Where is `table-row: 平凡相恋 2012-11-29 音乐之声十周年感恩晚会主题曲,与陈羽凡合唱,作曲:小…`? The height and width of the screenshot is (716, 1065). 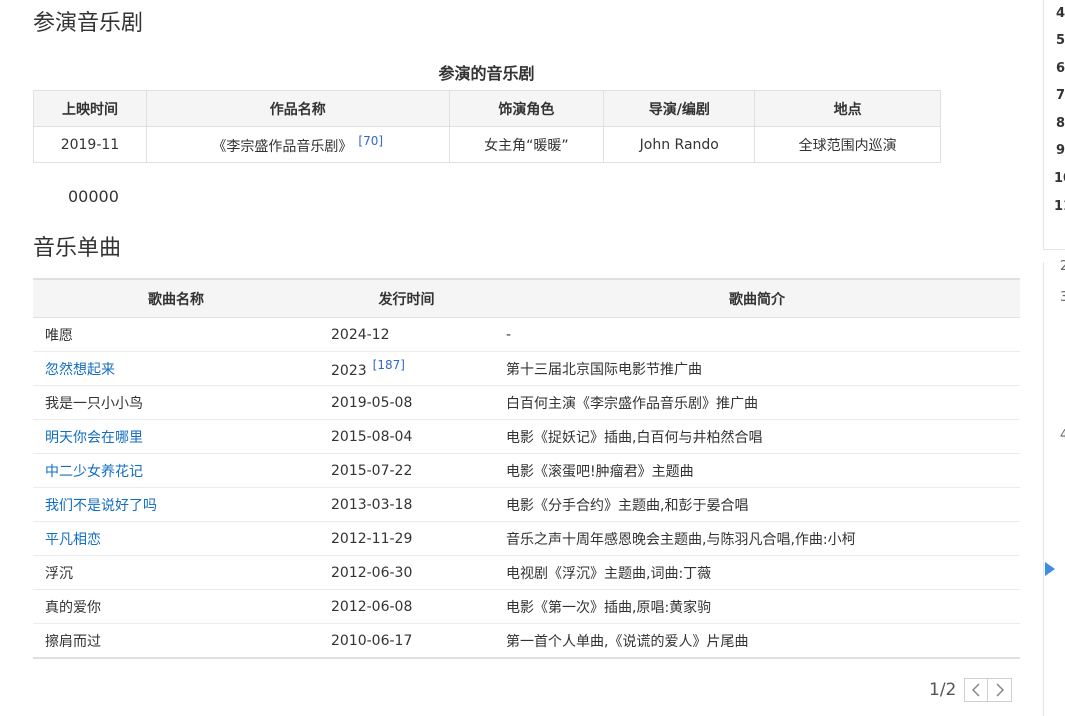
table-row: 平凡相恋 2012-11-29 音乐之声十周年感恩晚会主题曲,与陈羽凡合唱,作曲:小… is located at coordinates (526, 538).